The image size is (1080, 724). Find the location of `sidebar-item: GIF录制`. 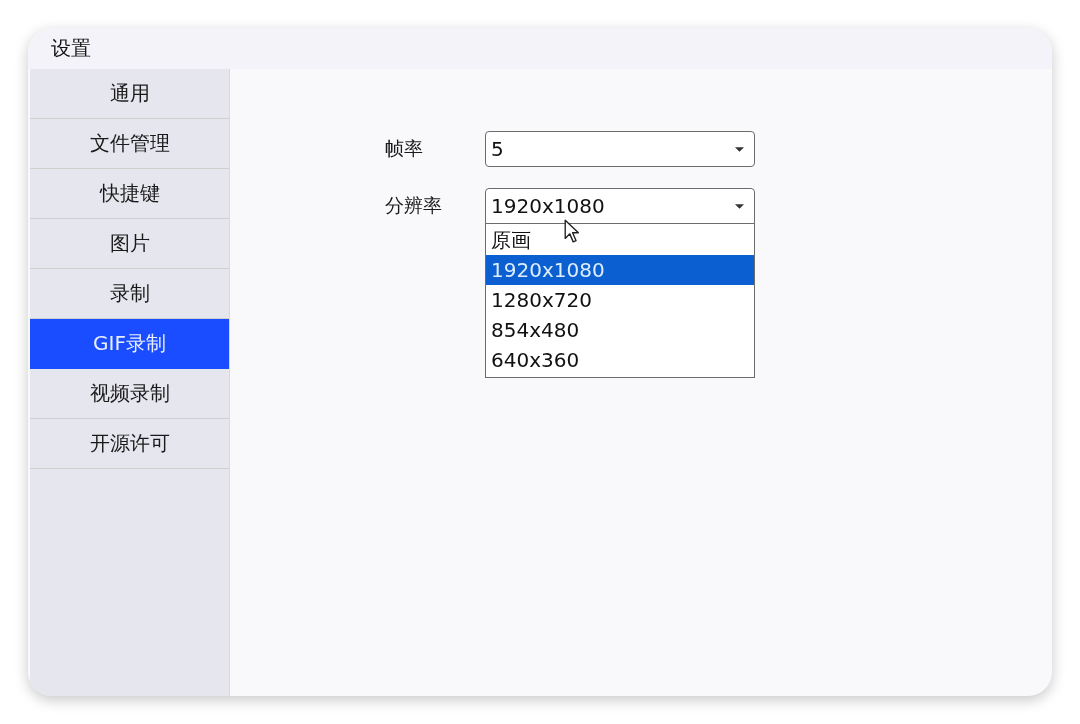

sidebar-item: GIF录制 is located at coordinates (129, 344).